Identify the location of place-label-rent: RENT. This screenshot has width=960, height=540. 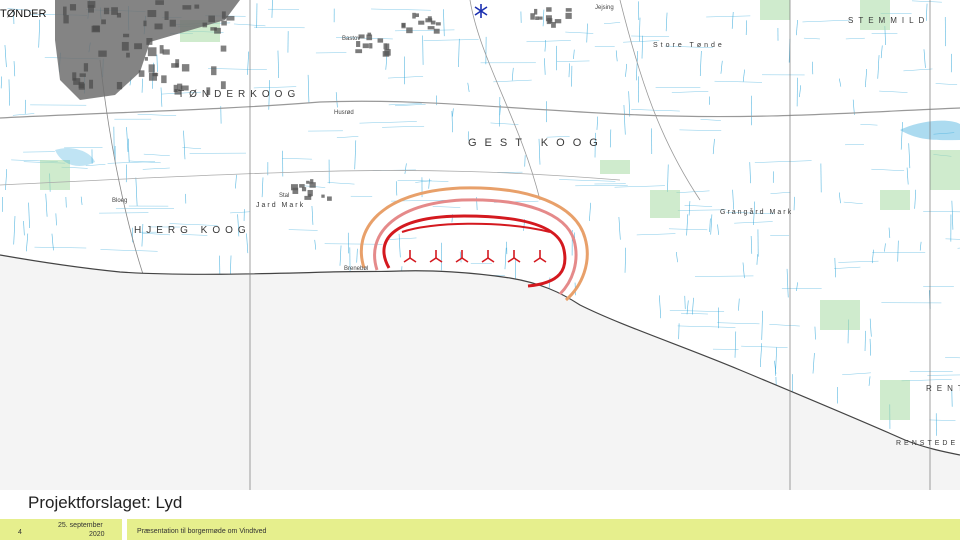
(943, 388).